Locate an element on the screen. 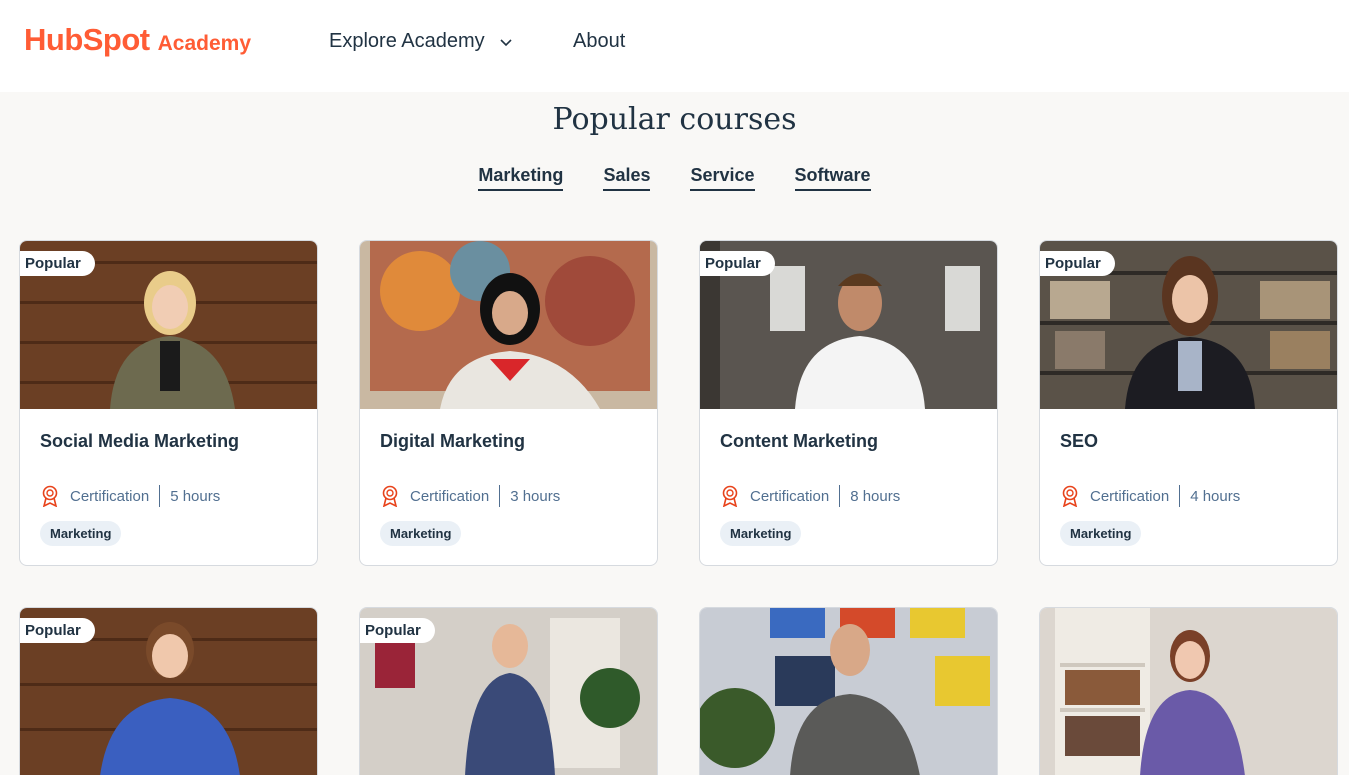 This screenshot has height=775, width=1349. course-duration: 5 hours is located at coordinates (195, 496).